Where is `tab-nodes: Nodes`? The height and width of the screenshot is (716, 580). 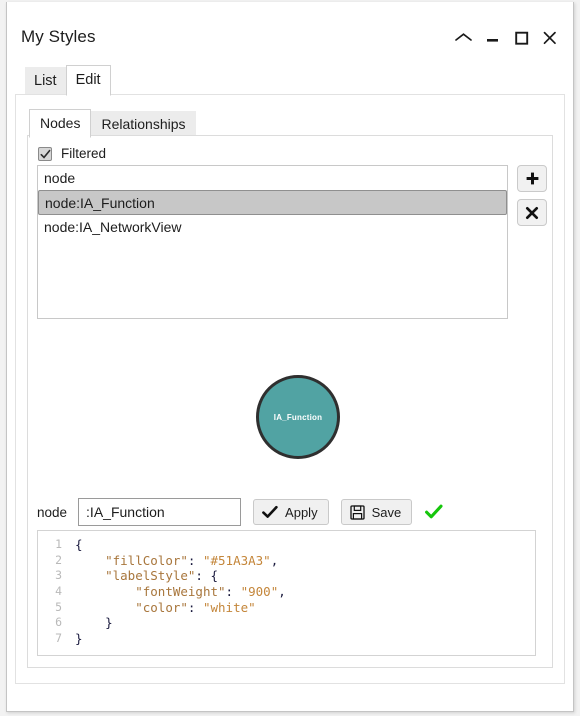 tab-nodes: Nodes is located at coordinates (60, 123).